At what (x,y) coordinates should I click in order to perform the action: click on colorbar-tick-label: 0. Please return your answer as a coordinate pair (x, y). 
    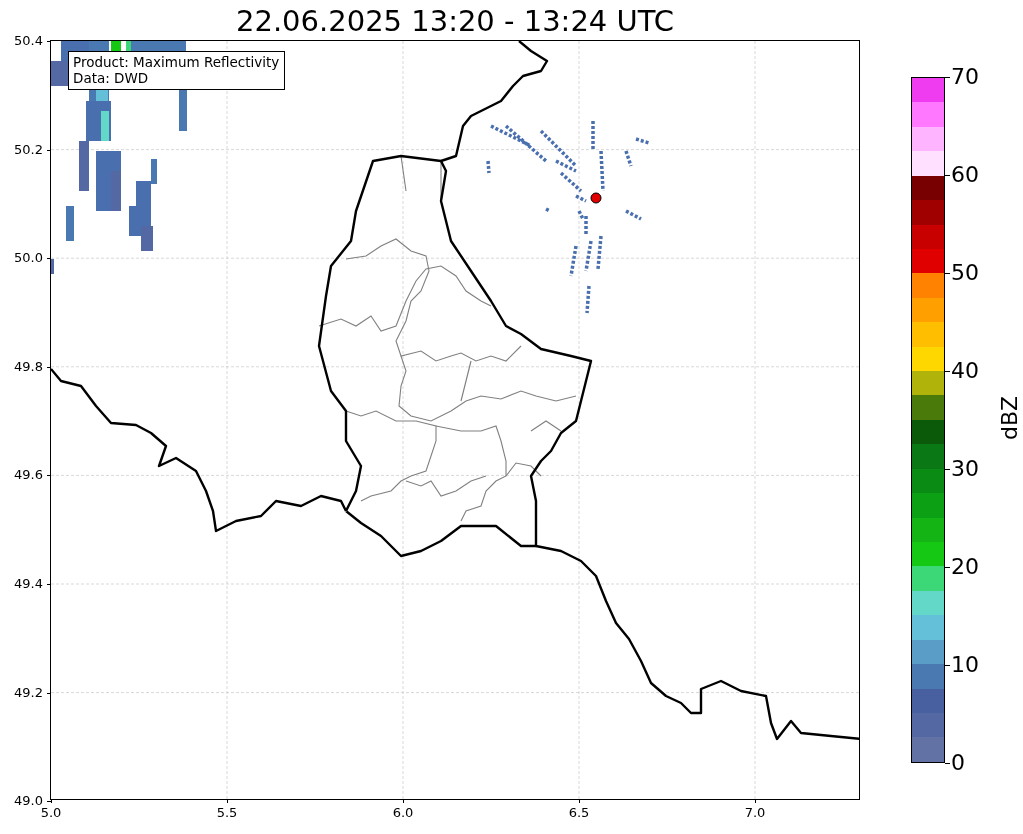
    Looking at the image, I should click on (958, 763).